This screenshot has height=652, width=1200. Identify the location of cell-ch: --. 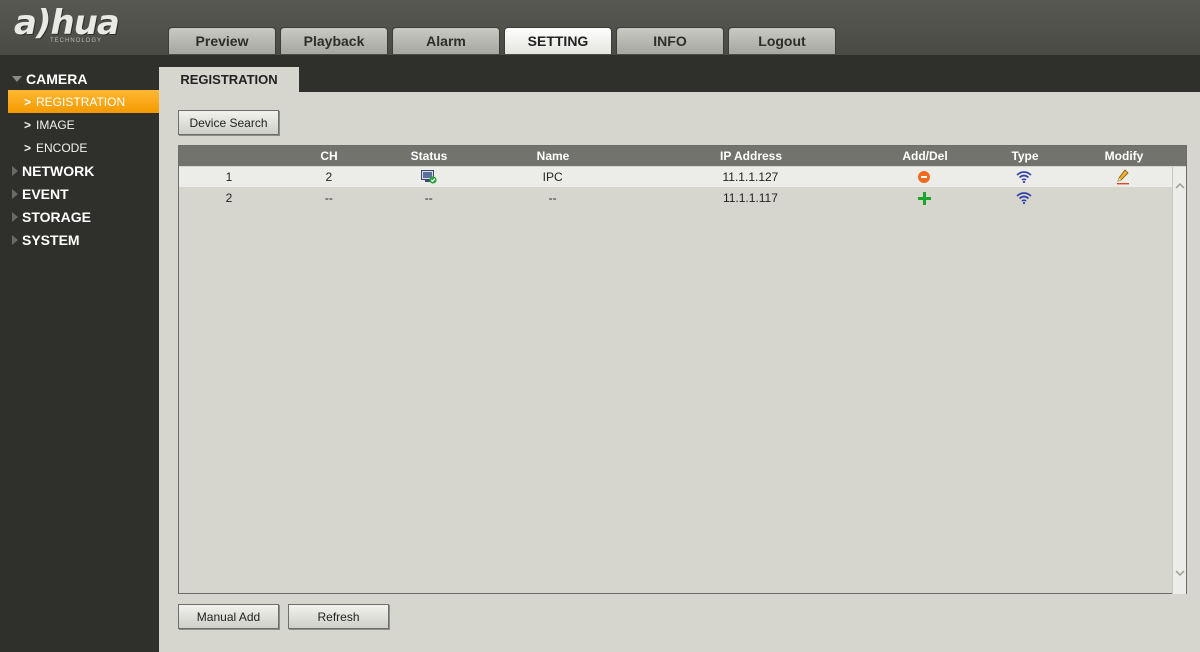
(328, 198).